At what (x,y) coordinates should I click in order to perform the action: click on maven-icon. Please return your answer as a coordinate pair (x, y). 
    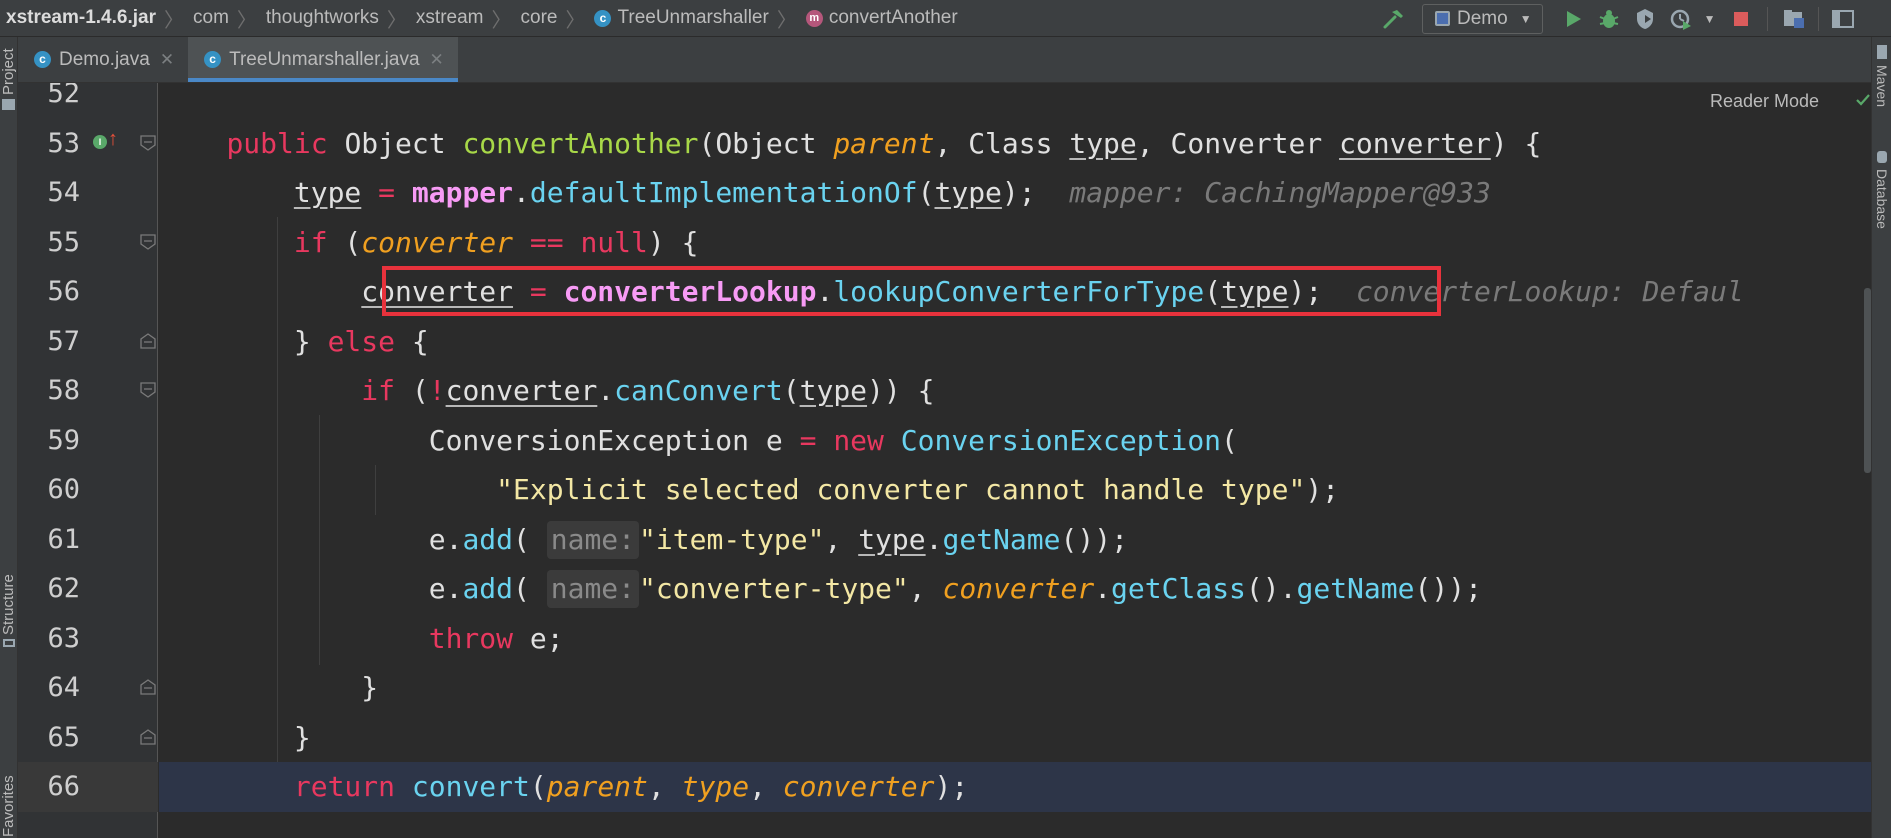
    Looking at the image, I should click on (1882, 52).